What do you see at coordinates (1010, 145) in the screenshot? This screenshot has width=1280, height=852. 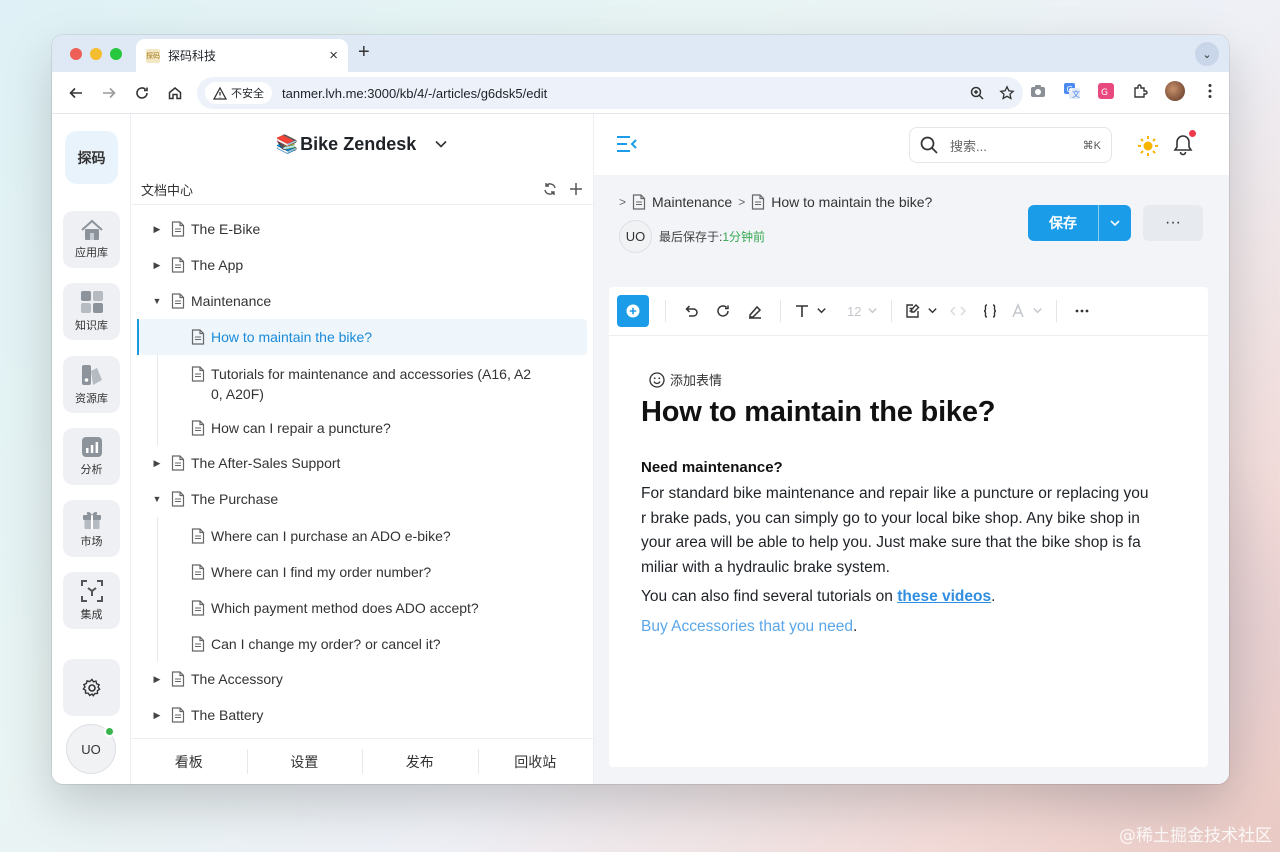 I see `global-search: 搜索... ⌘K` at bounding box center [1010, 145].